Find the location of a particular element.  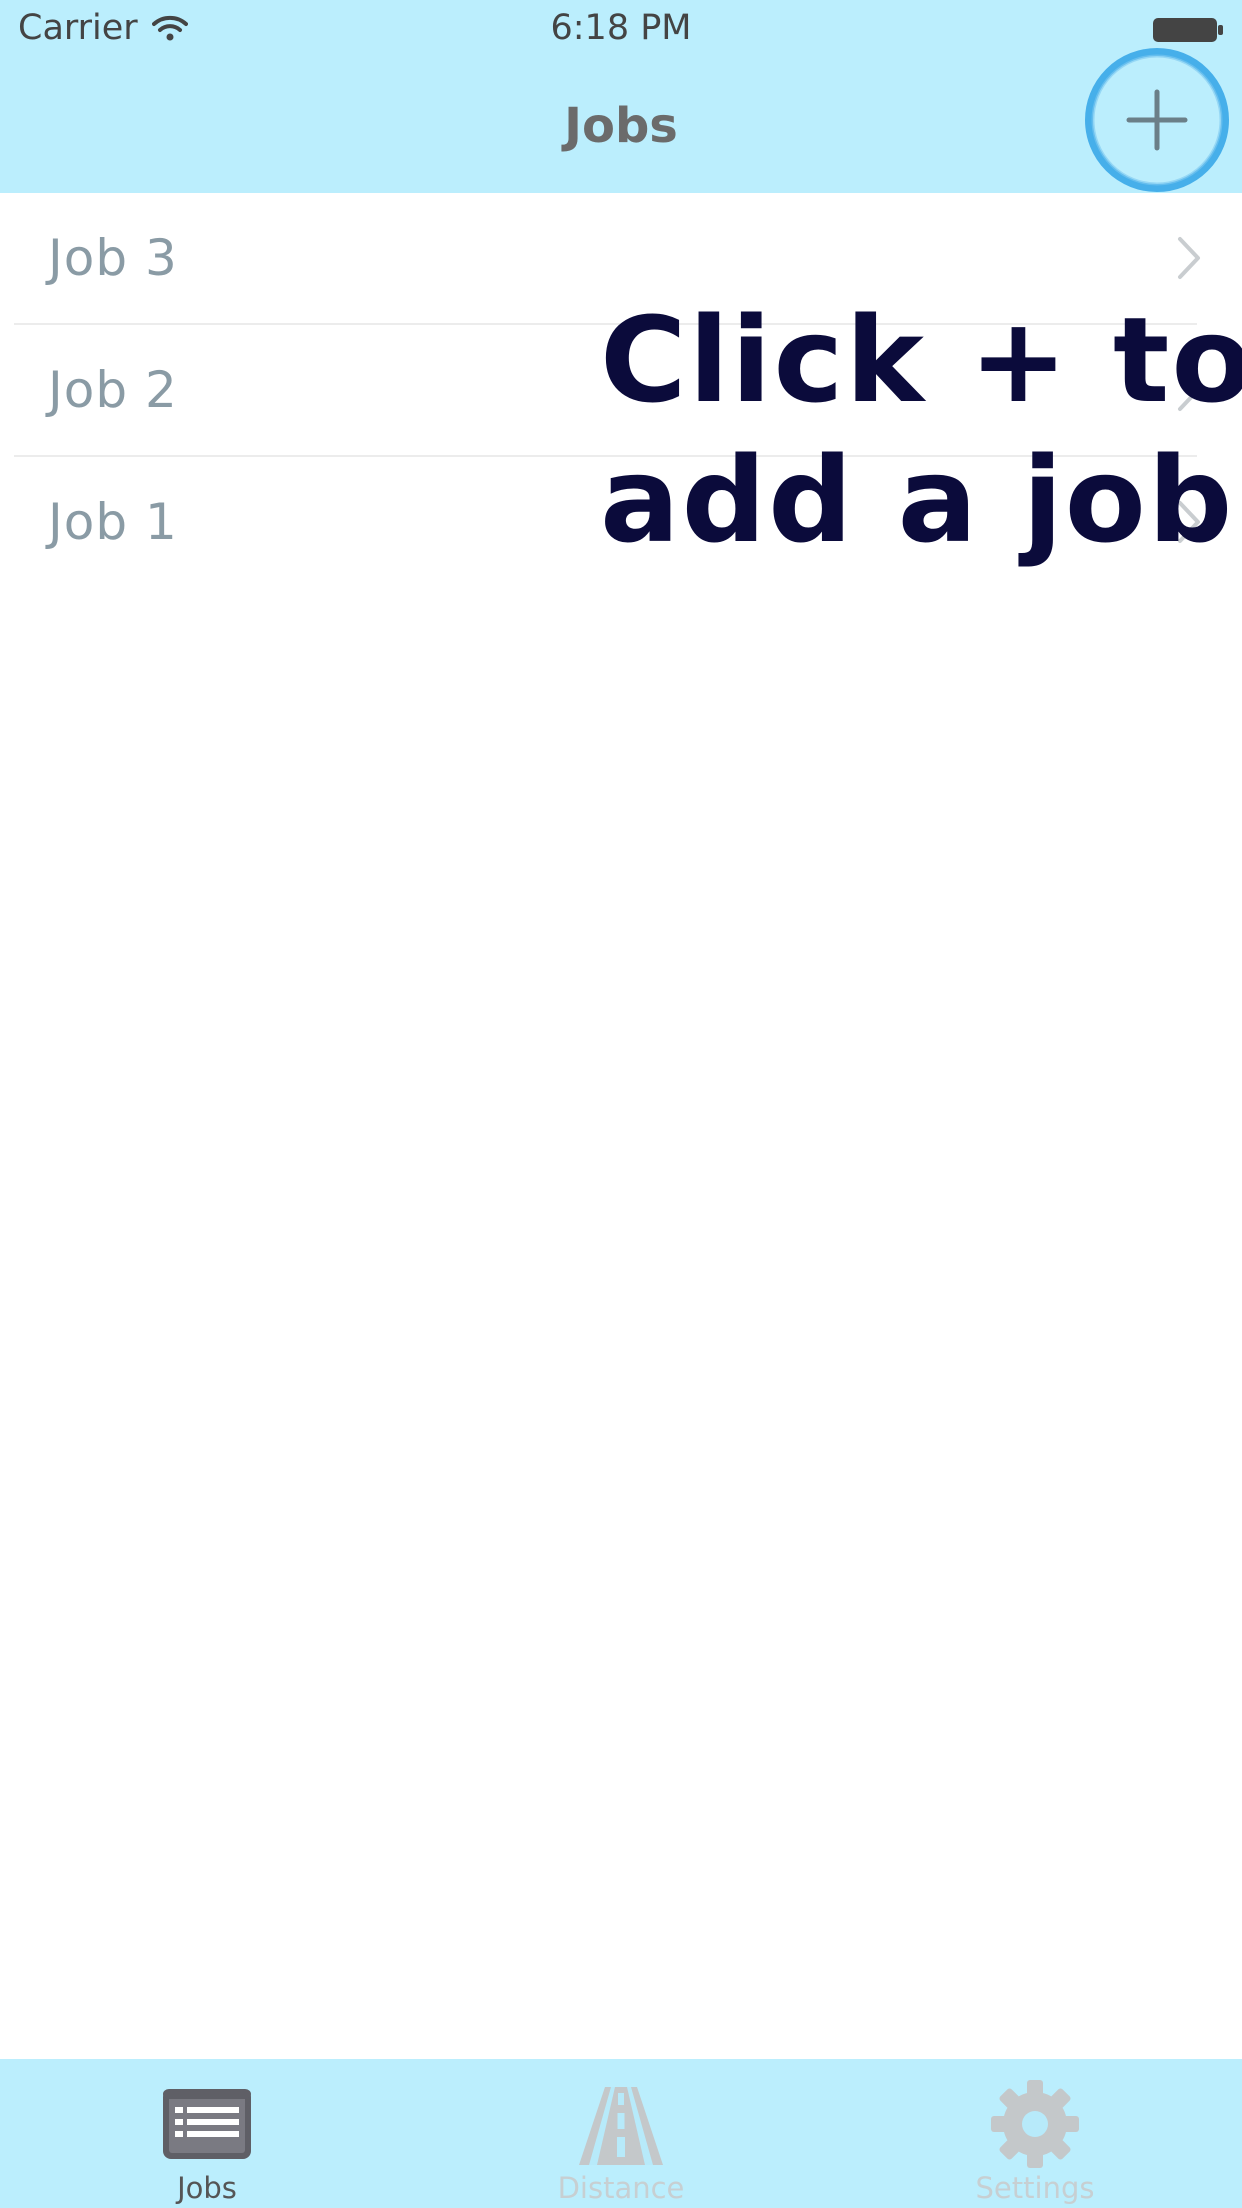

add-job-hint: Click + to add a job is located at coordinates (921, 430).